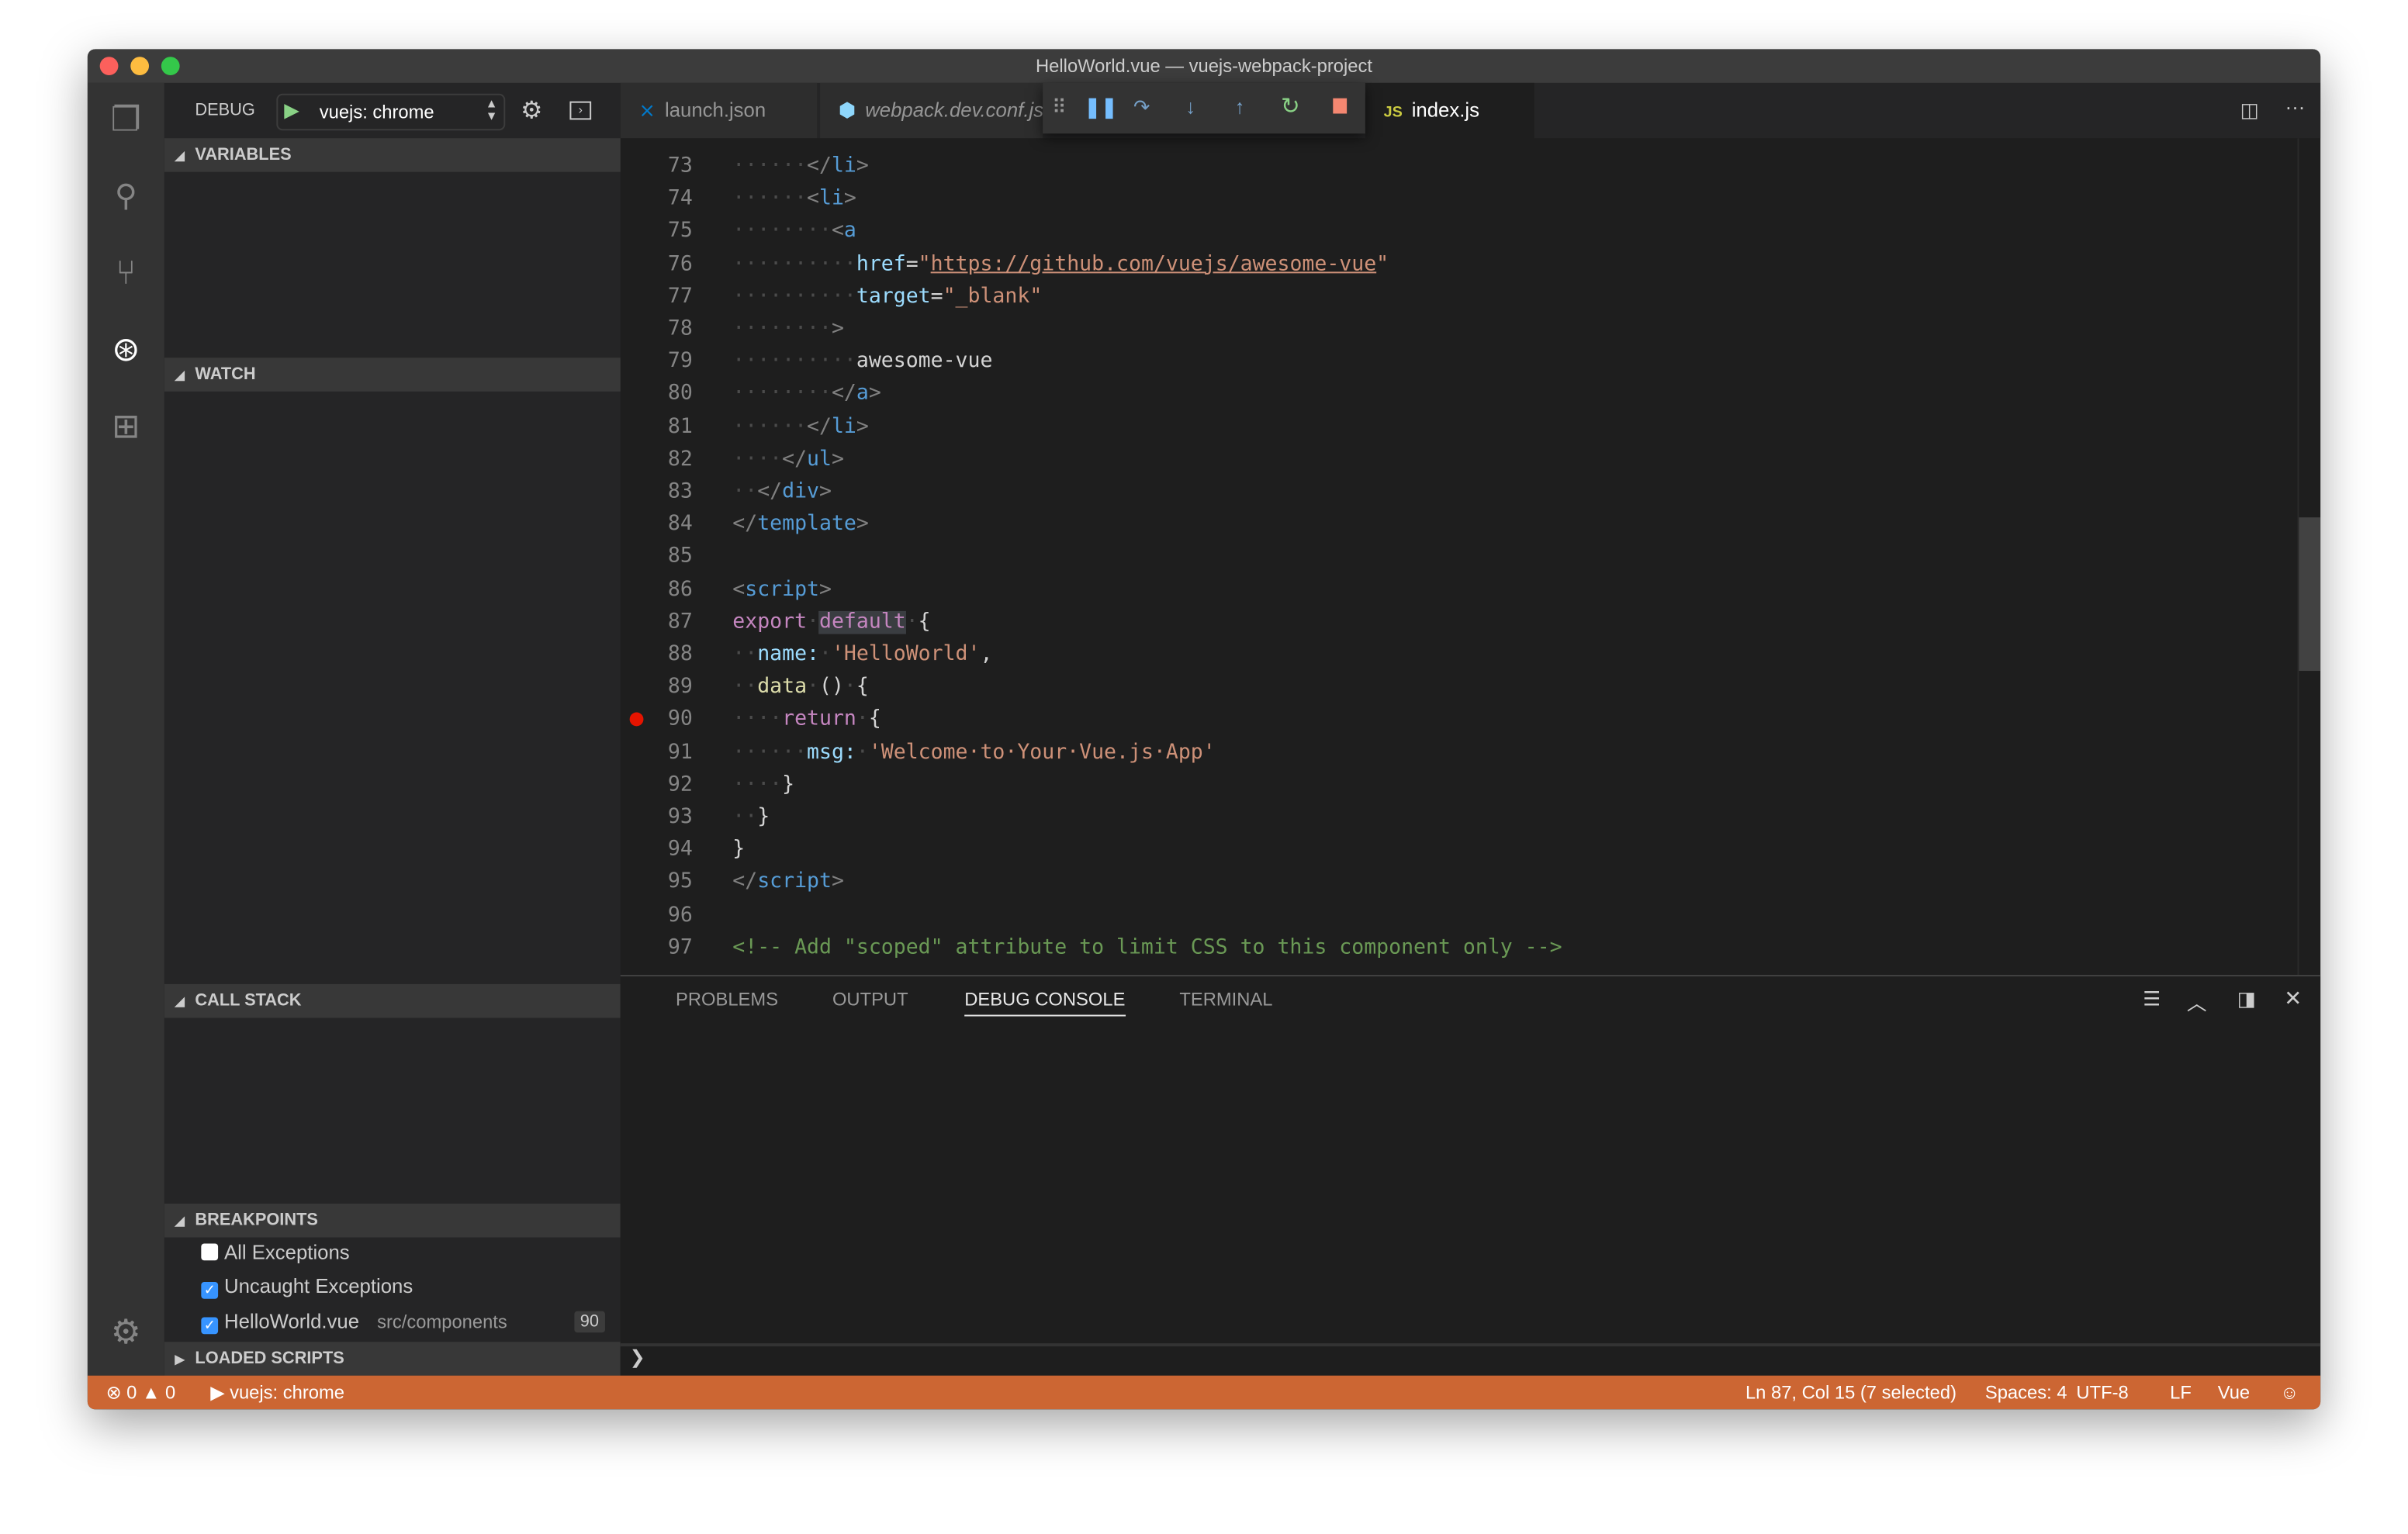  Describe the element at coordinates (1101, 107) in the screenshot. I see `pause-icon: ❚❚` at that location.